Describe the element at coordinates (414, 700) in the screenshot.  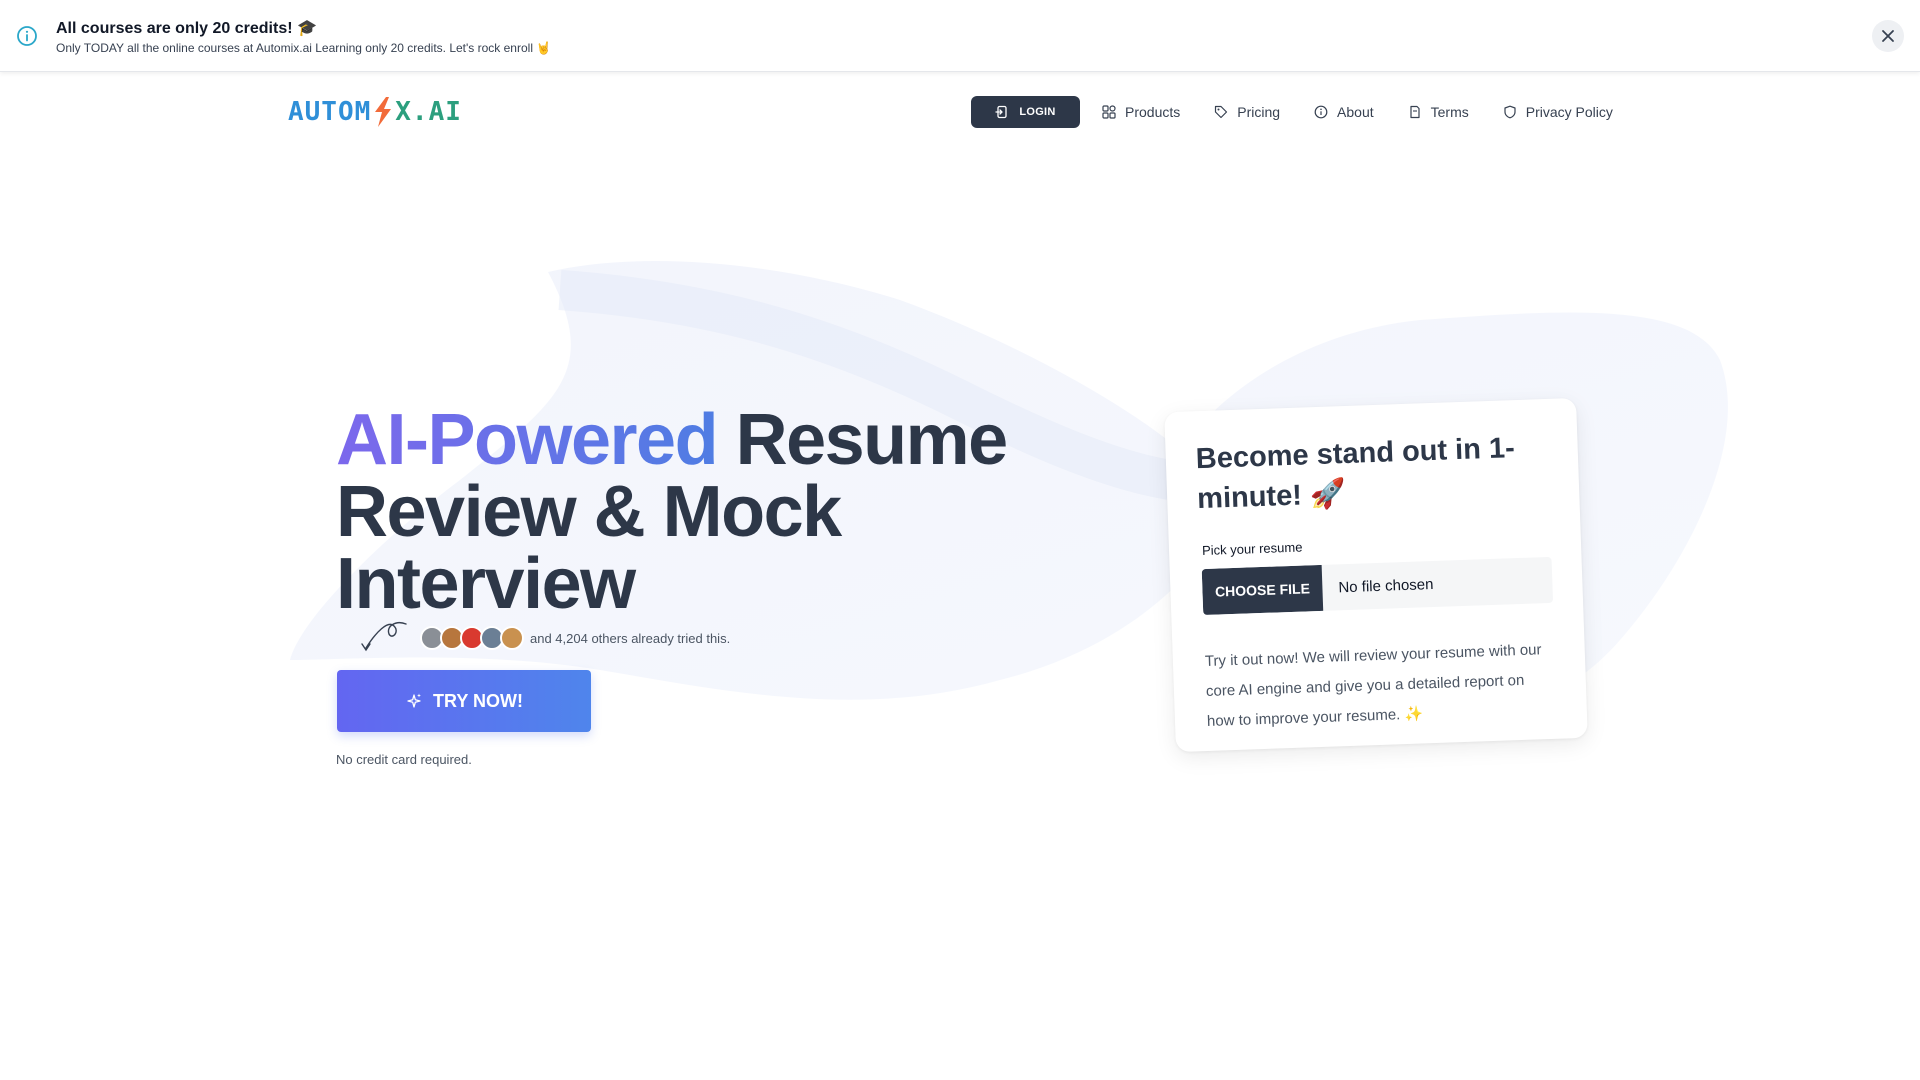
I see `sparkles-icon` at that location.